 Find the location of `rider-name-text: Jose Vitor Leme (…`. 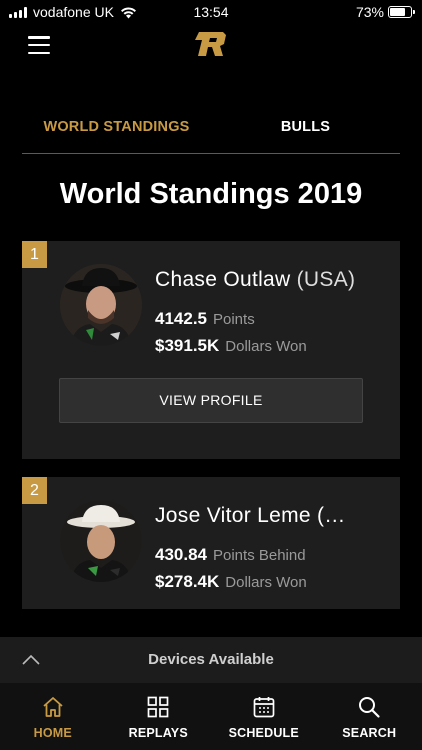

rider-name-text: Jose Vitor Leme (… is located at coordinates (250, 515).